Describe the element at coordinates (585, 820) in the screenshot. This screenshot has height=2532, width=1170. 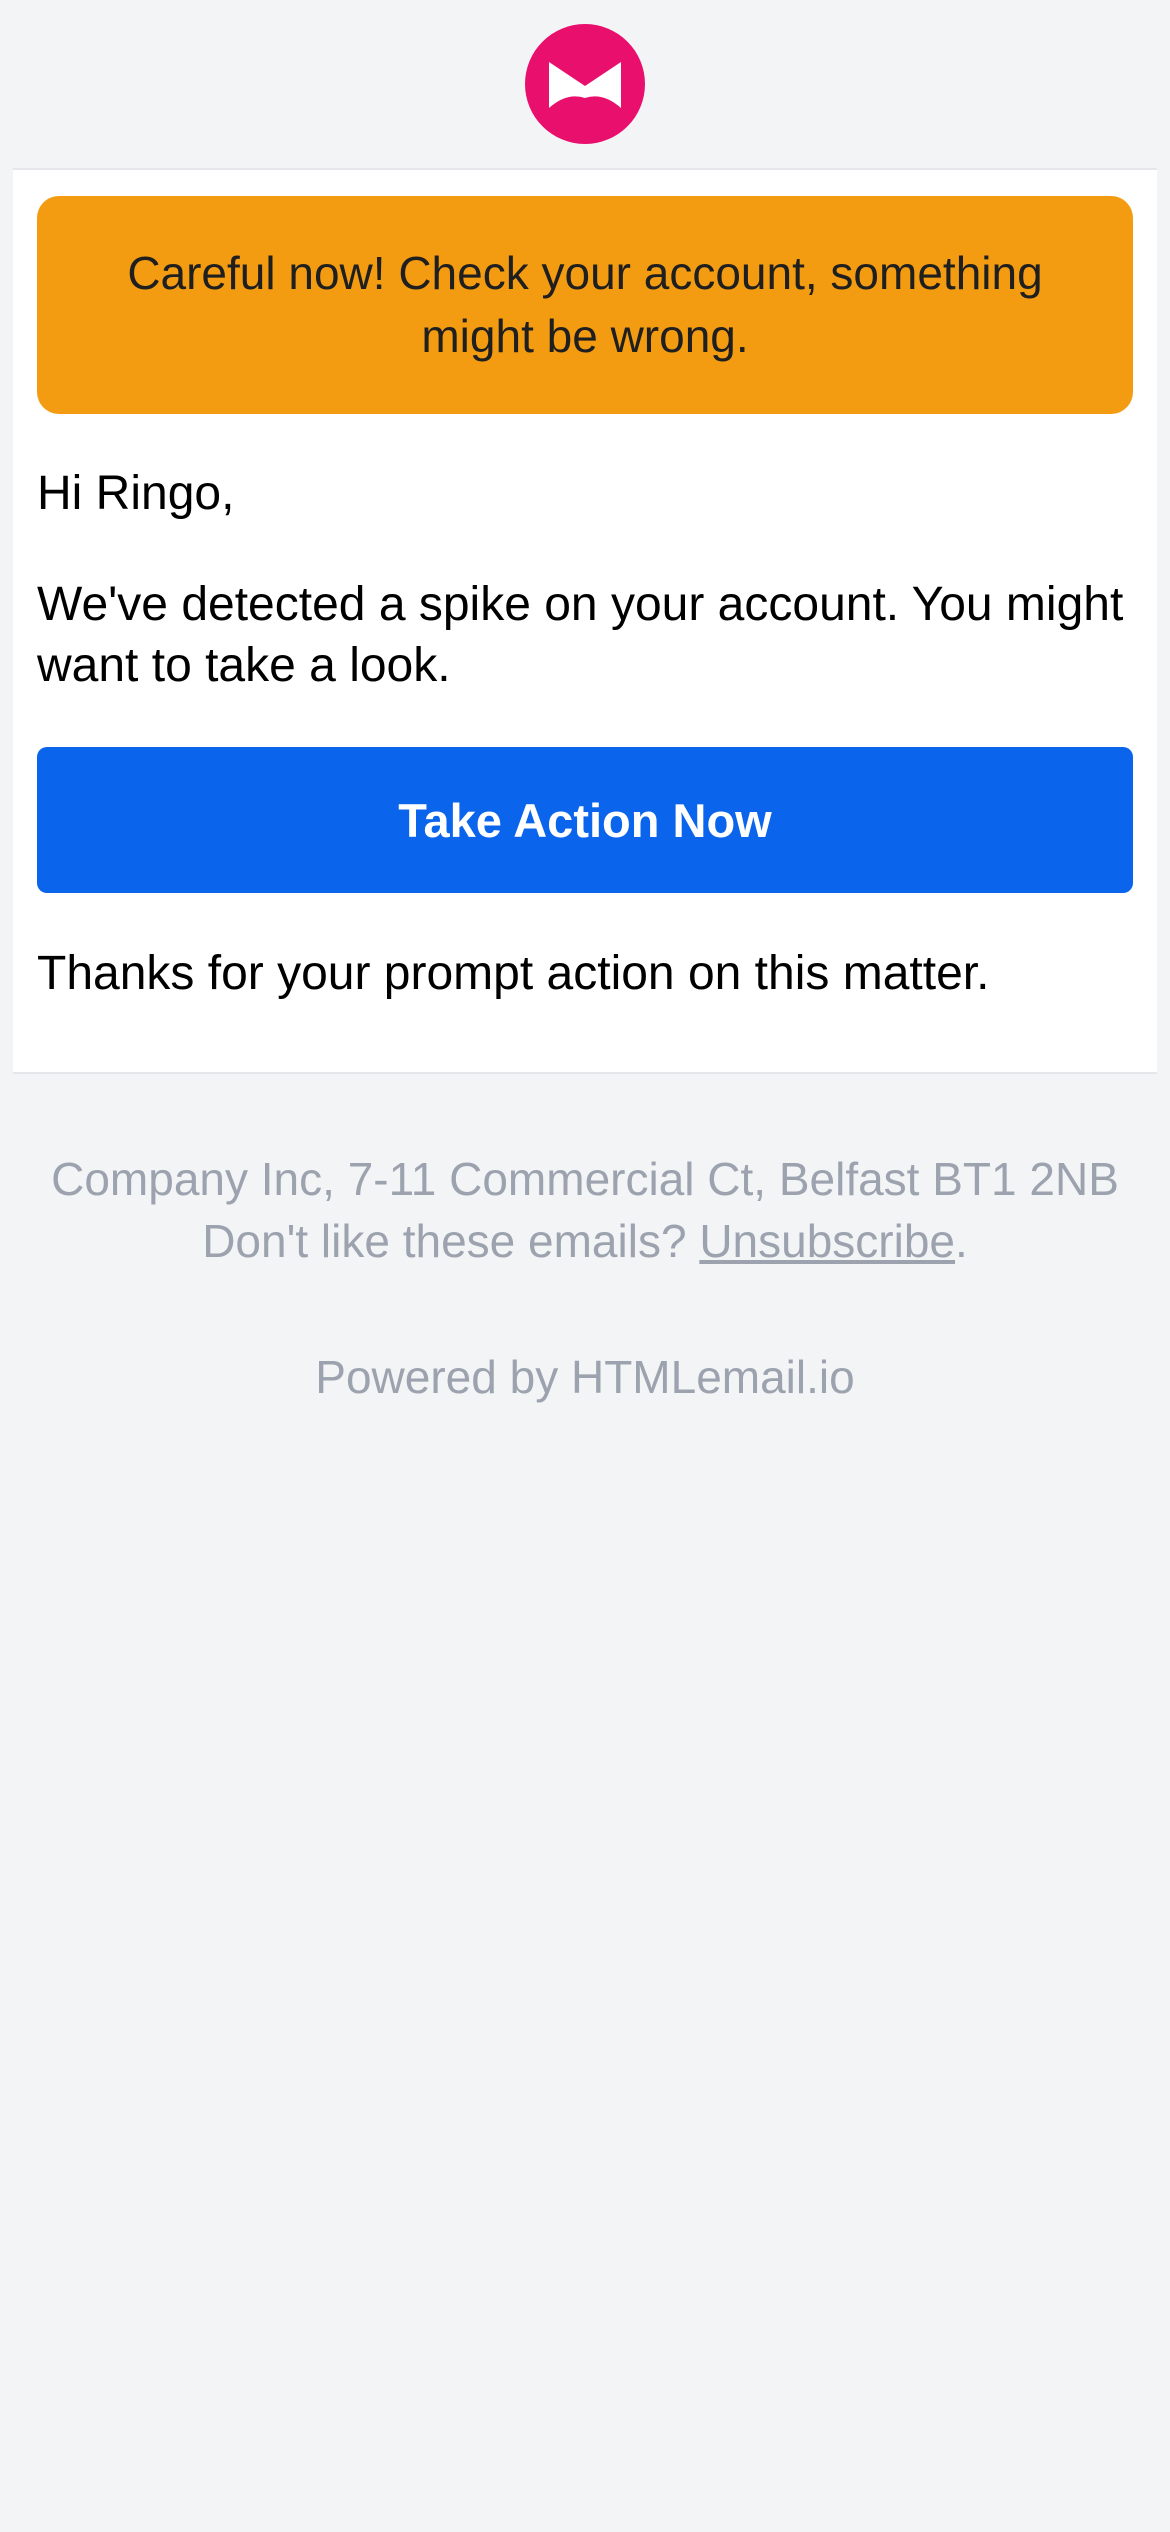
I see `take-action-button: Take Action Now` at that location.